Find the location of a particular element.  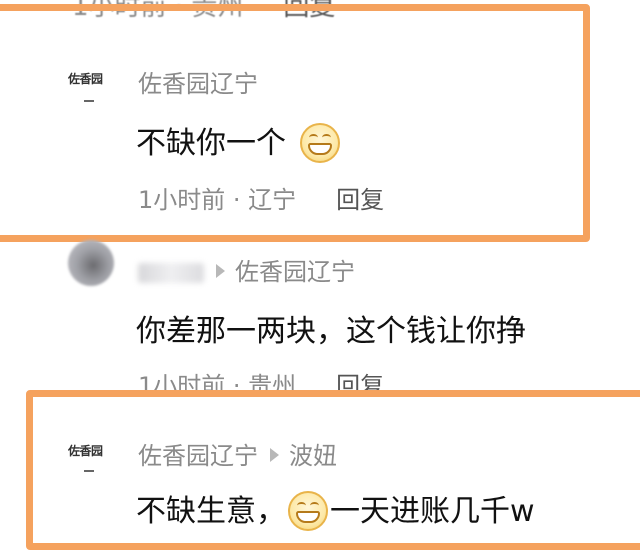

comment2-text: 你差那一两块，这个钱让你挣 is located at coordinates (331, 331).